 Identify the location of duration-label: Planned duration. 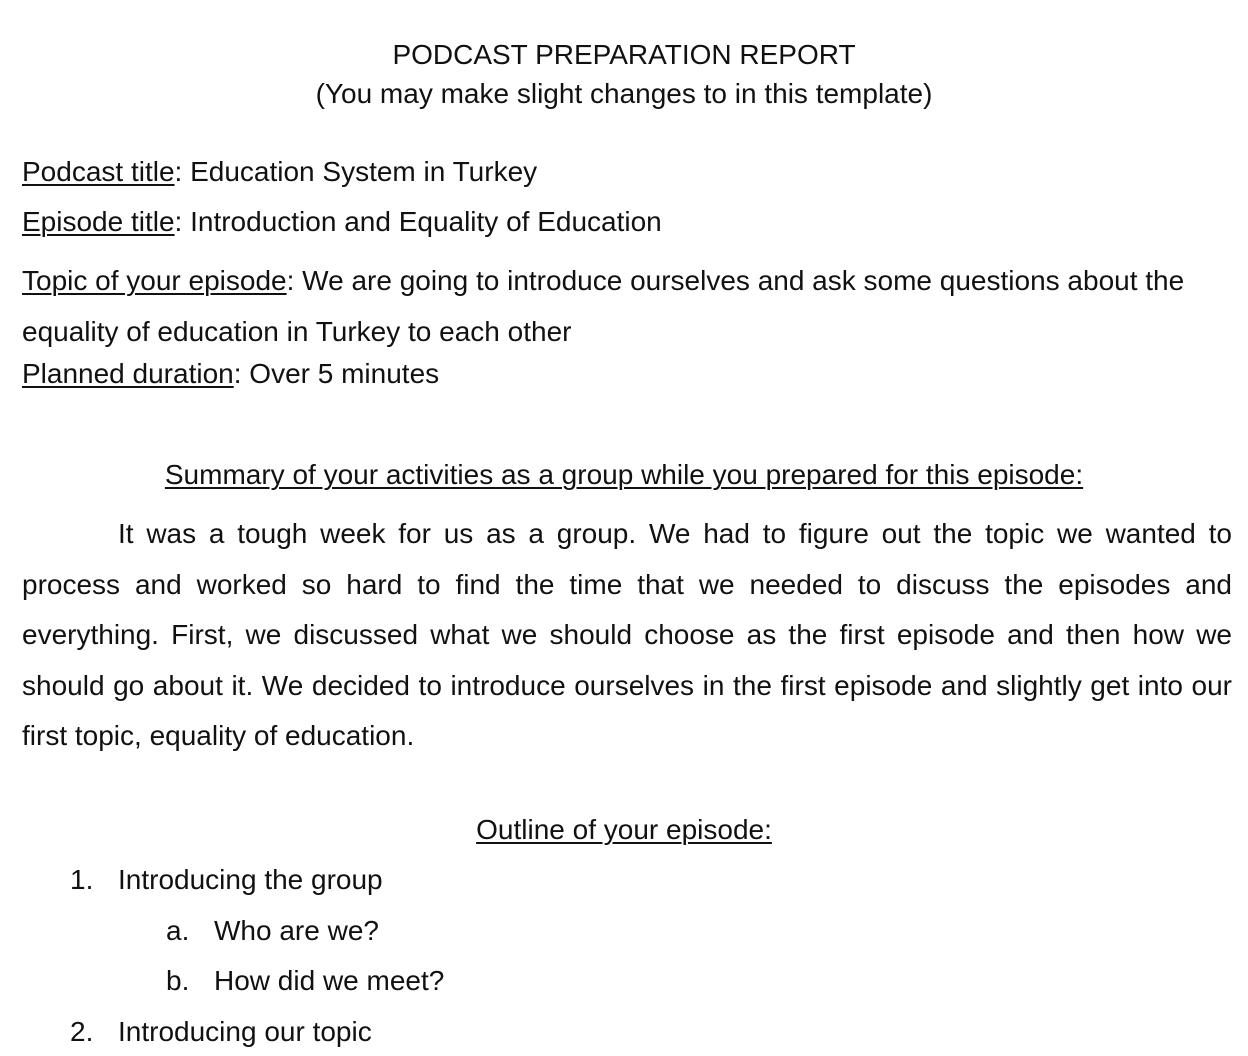
(128, 373).